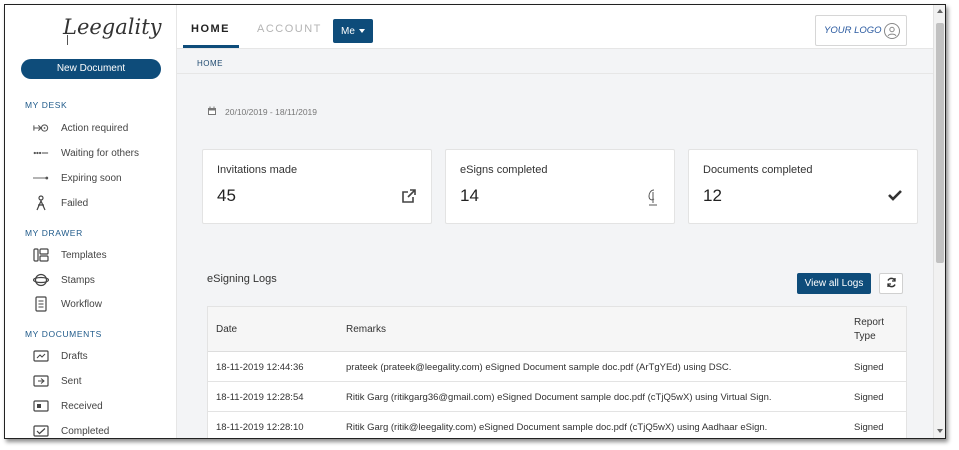 The image size is (959, 450). I want to click on logo-pen-icon, so click(67, 40).